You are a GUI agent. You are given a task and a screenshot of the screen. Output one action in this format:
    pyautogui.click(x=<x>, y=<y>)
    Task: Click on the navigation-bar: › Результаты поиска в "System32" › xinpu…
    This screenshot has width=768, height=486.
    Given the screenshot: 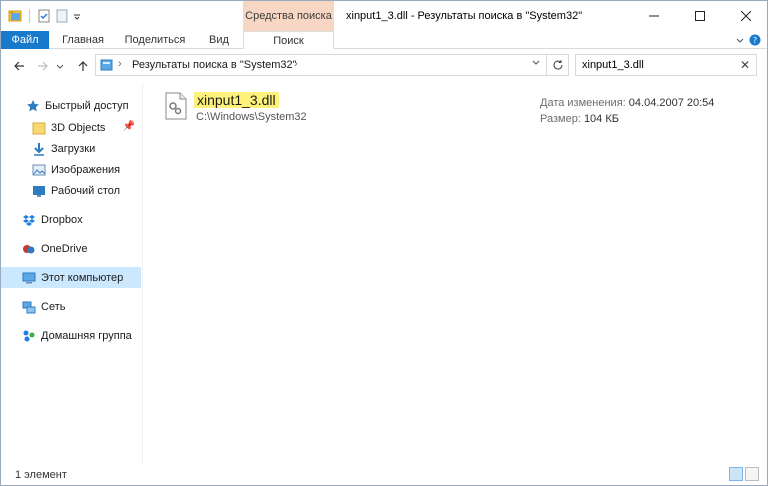 What is the action you would take?
    pyautogui.click(x=384, y=66)
    